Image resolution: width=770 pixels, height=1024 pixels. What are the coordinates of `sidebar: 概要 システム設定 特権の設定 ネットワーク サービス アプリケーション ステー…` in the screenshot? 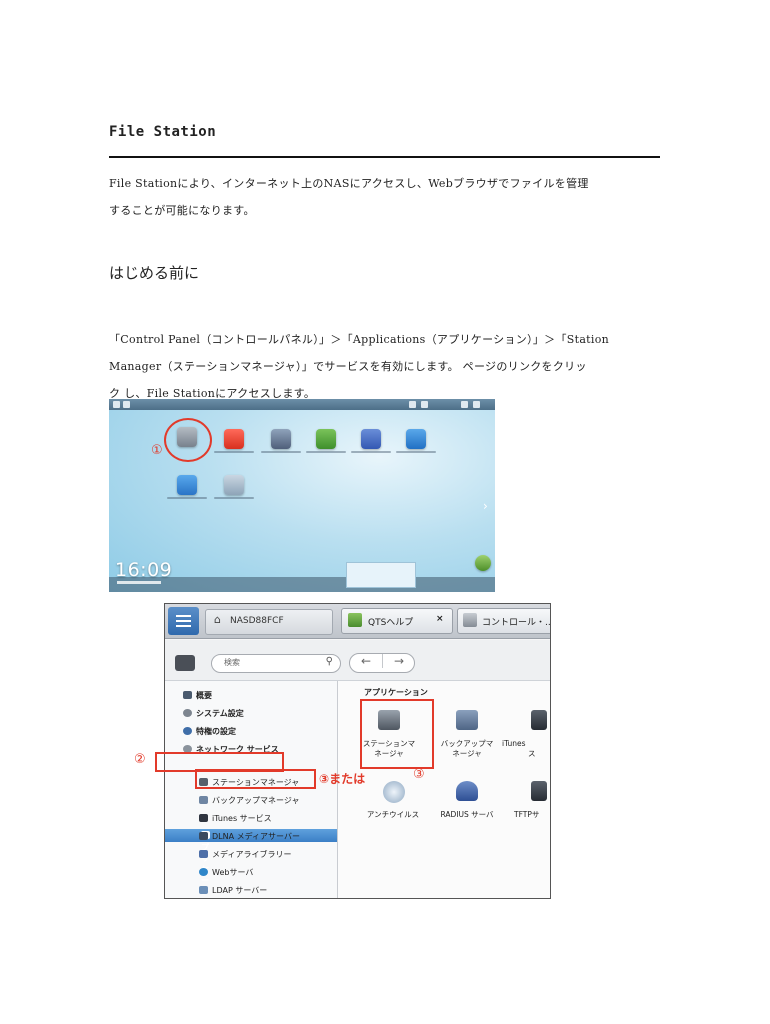 It's located at (251, 789).